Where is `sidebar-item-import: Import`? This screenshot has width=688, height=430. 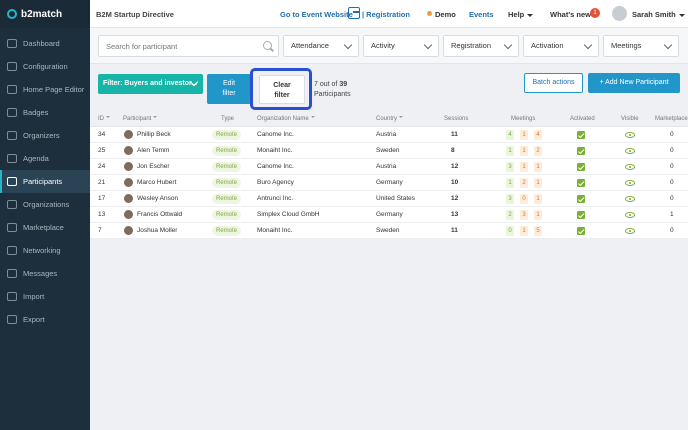
sidebar-item-import: Import is located at coordinates (45, 296).